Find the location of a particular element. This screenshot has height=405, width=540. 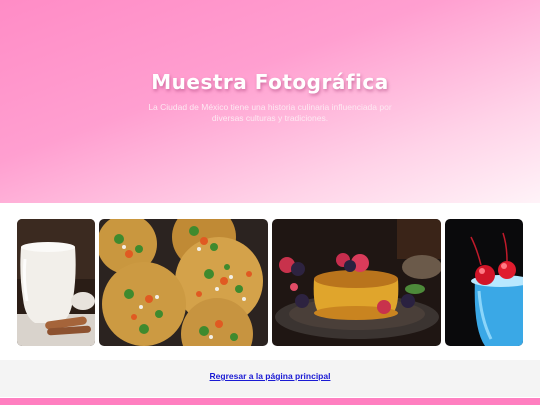

flan-dessert-photo is located at coordinates (356, 282).